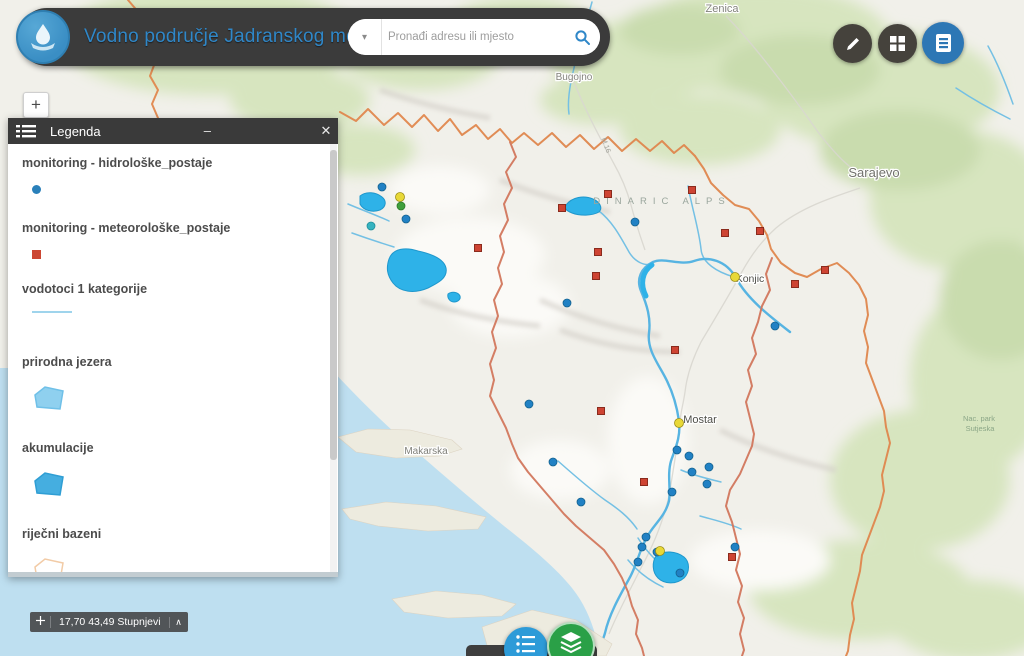  I want to click on green-station-marker, so click(401, 206).